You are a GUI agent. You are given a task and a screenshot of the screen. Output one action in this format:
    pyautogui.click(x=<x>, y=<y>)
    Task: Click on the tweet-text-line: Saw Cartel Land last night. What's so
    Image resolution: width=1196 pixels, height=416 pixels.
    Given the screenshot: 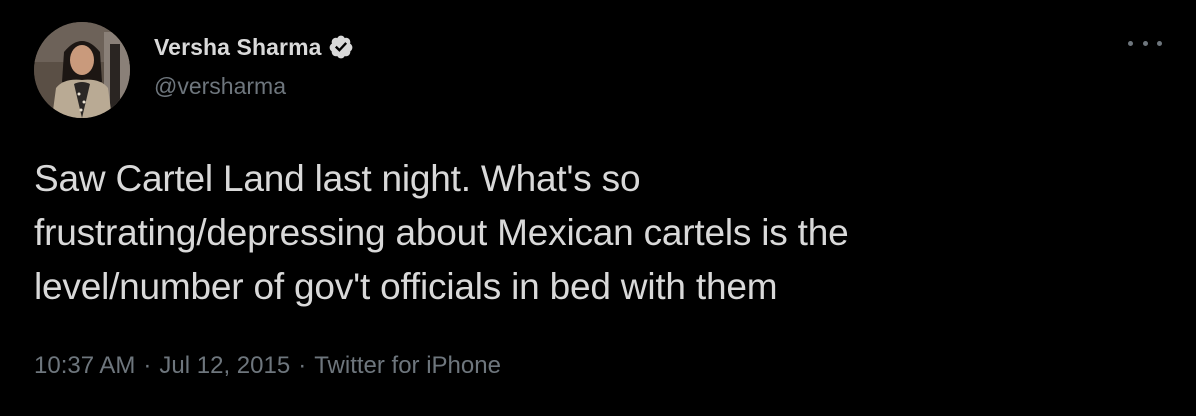 What is the action you would take?
    pyautogui.click(x=337, y=178)
    